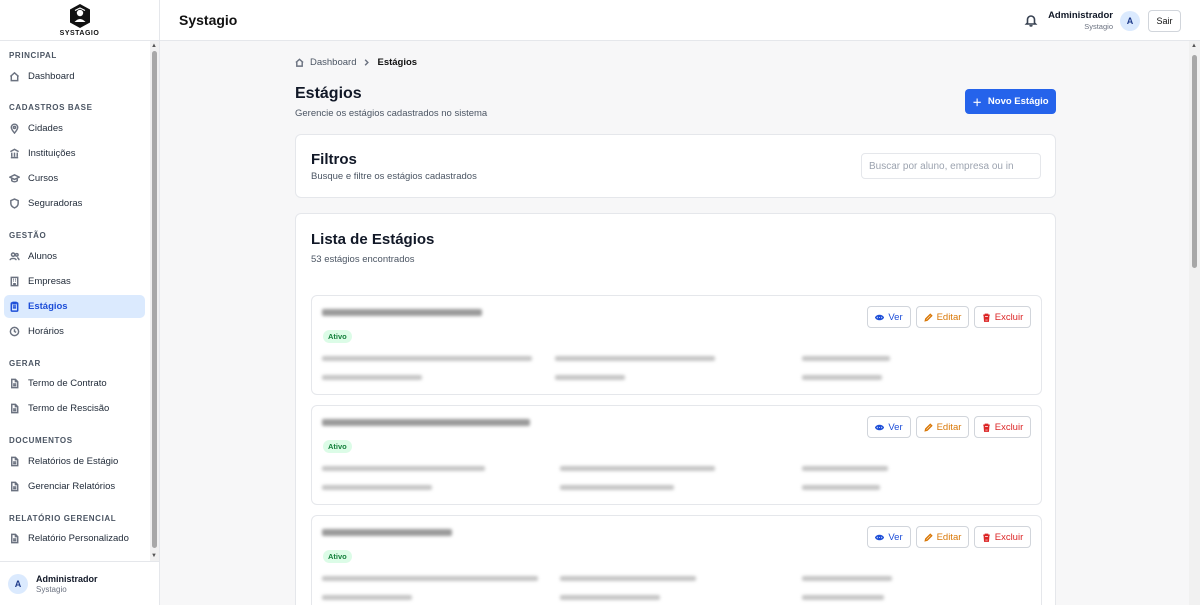 The image size is (1200, 605). I want to click on sidebar-item-label: Seguradoras, so click(55, 203).